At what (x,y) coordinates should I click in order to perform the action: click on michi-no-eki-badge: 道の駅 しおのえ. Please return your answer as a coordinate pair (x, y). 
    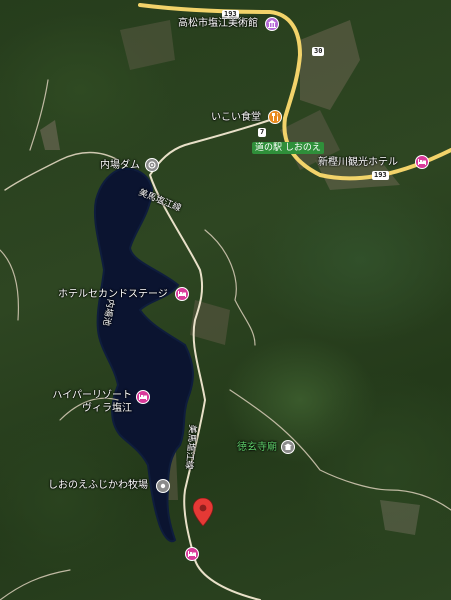
    Looking at the image, I should click on (288, 148).